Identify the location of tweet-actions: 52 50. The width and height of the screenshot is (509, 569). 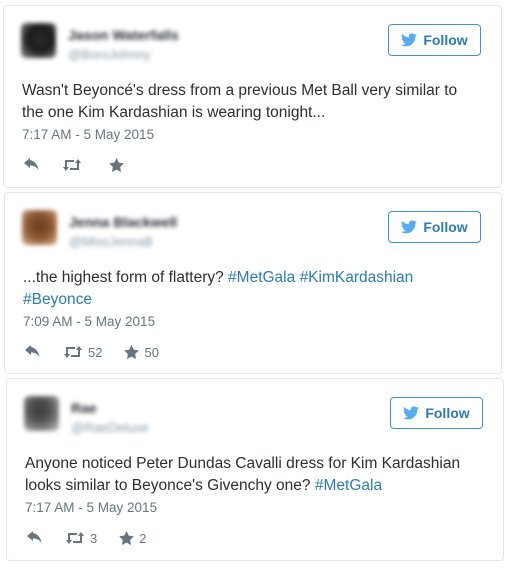
(103, 352).